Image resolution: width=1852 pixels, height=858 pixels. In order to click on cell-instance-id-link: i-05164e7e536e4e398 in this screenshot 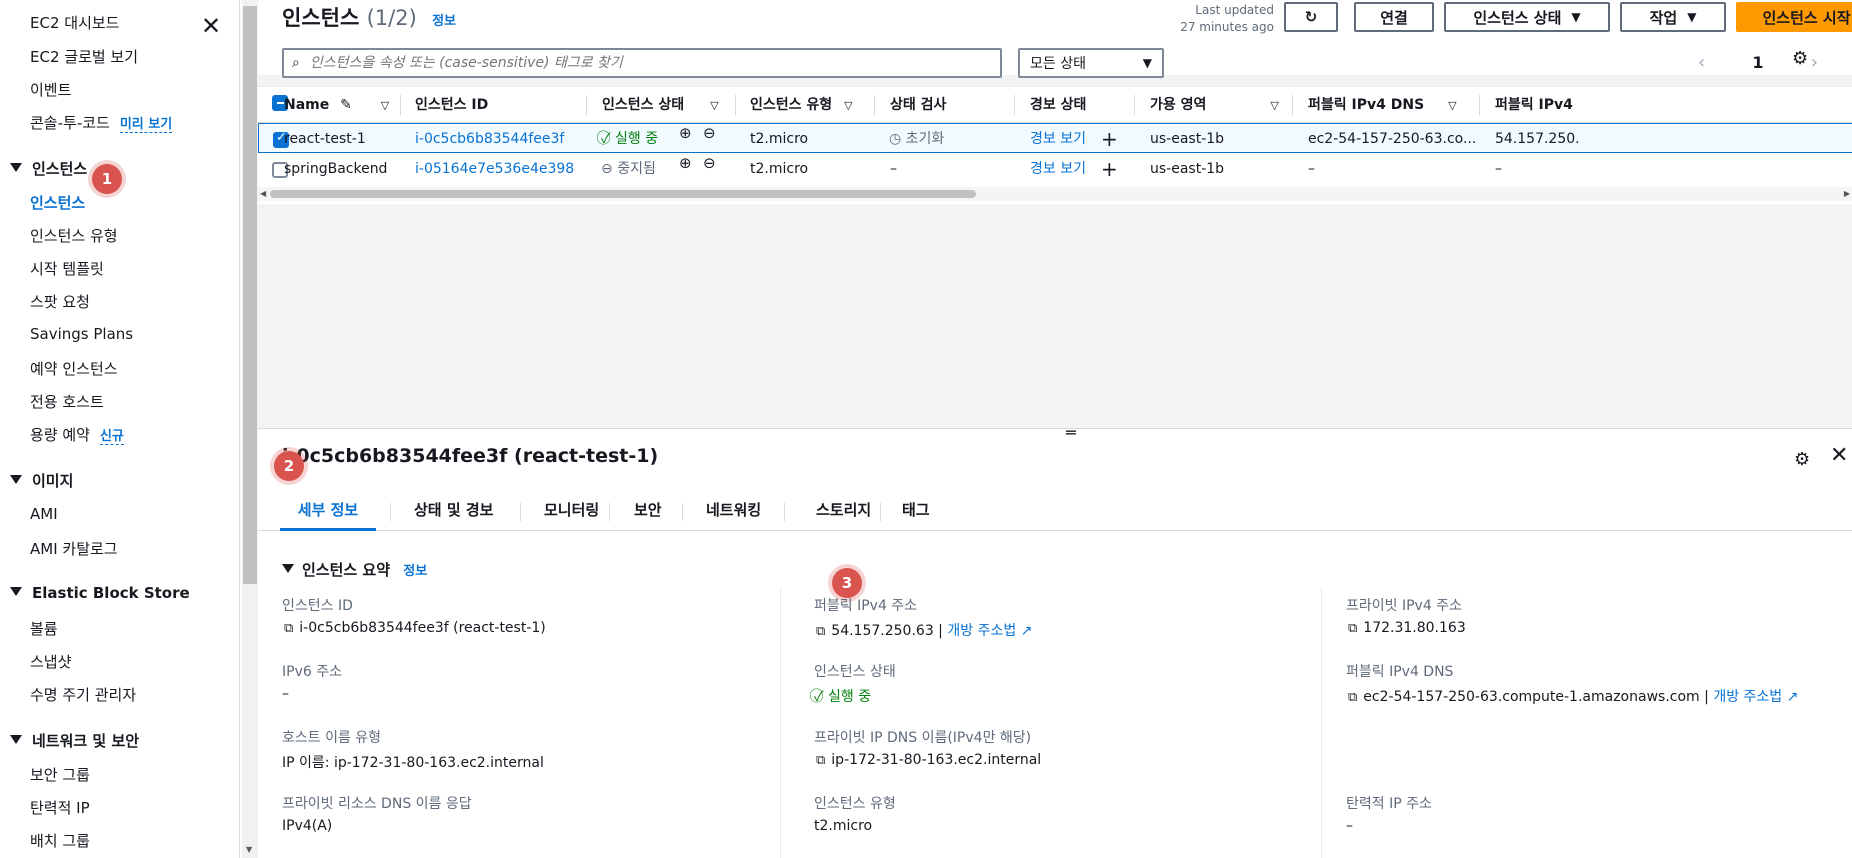, I will do `click(494, 169)`.